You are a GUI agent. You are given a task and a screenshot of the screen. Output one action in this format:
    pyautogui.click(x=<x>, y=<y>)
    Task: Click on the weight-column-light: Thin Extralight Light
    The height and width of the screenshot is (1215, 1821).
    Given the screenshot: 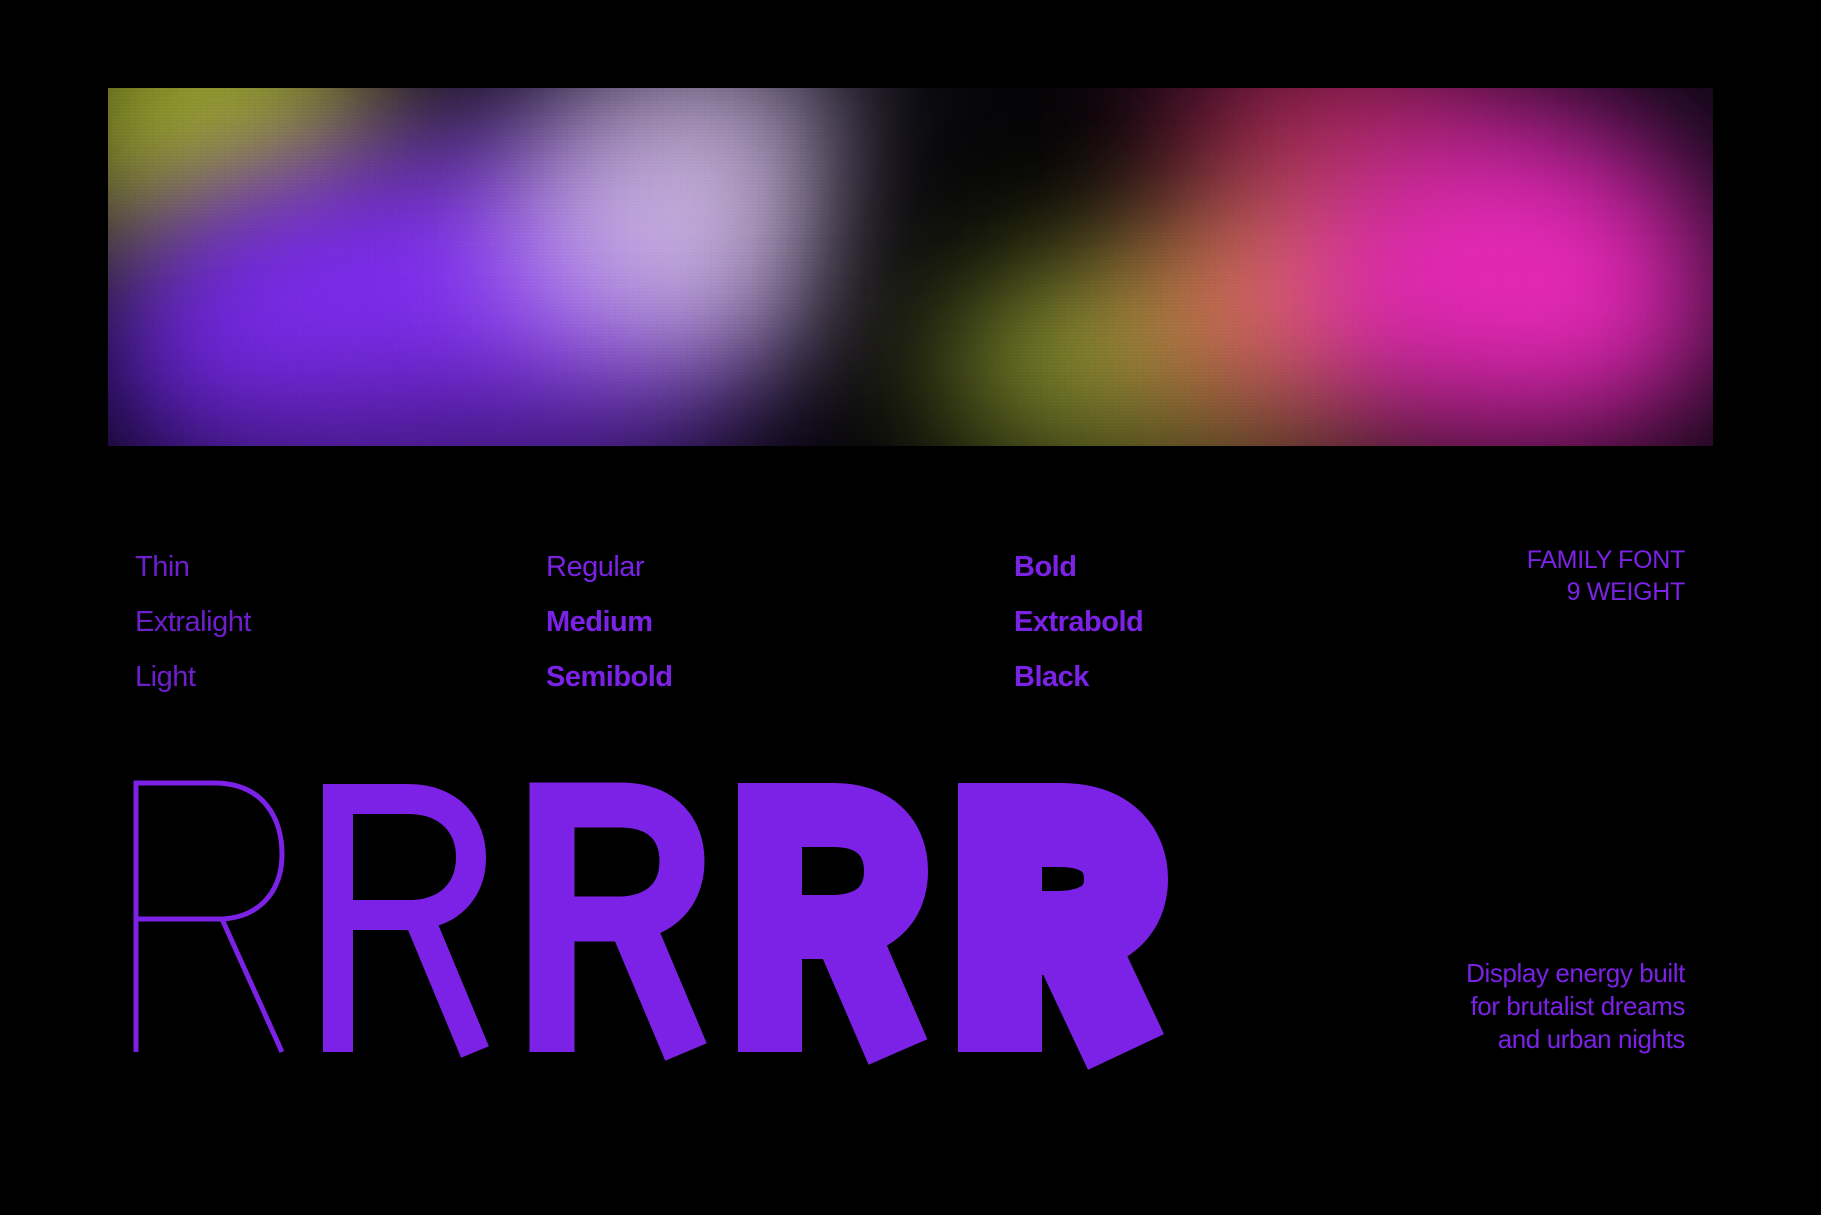 What is the action you would take?
    pyautogui.click(x=193, y=622)
    